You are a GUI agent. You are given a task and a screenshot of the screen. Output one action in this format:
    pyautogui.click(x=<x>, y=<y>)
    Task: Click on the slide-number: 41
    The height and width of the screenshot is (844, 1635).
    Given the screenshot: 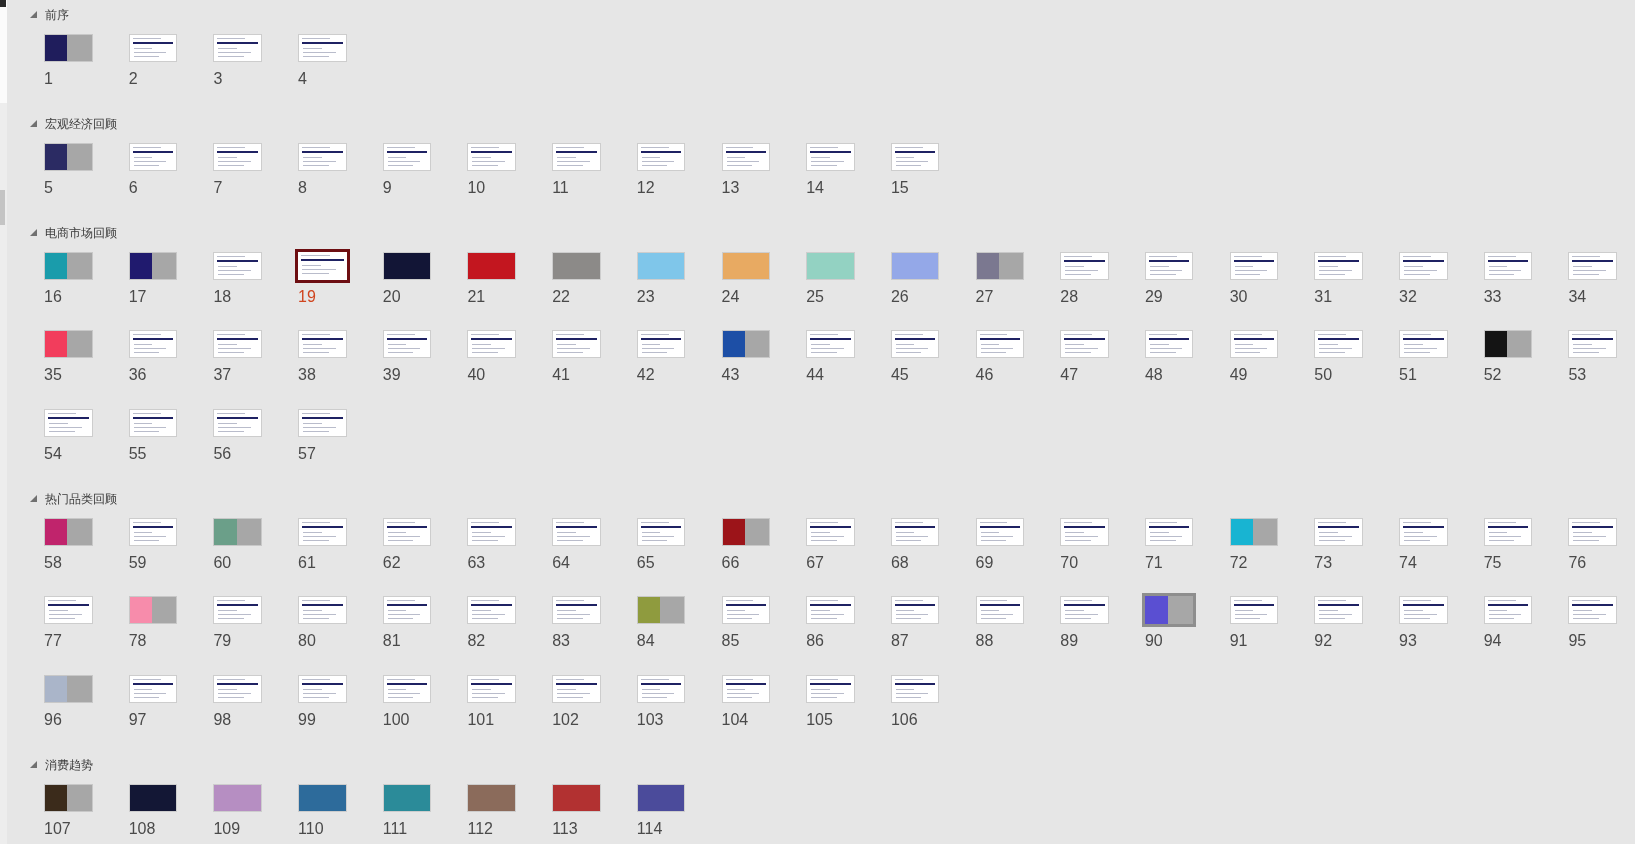 What is the action you would take?
    pyautogui.click(x=561, y=375)
    